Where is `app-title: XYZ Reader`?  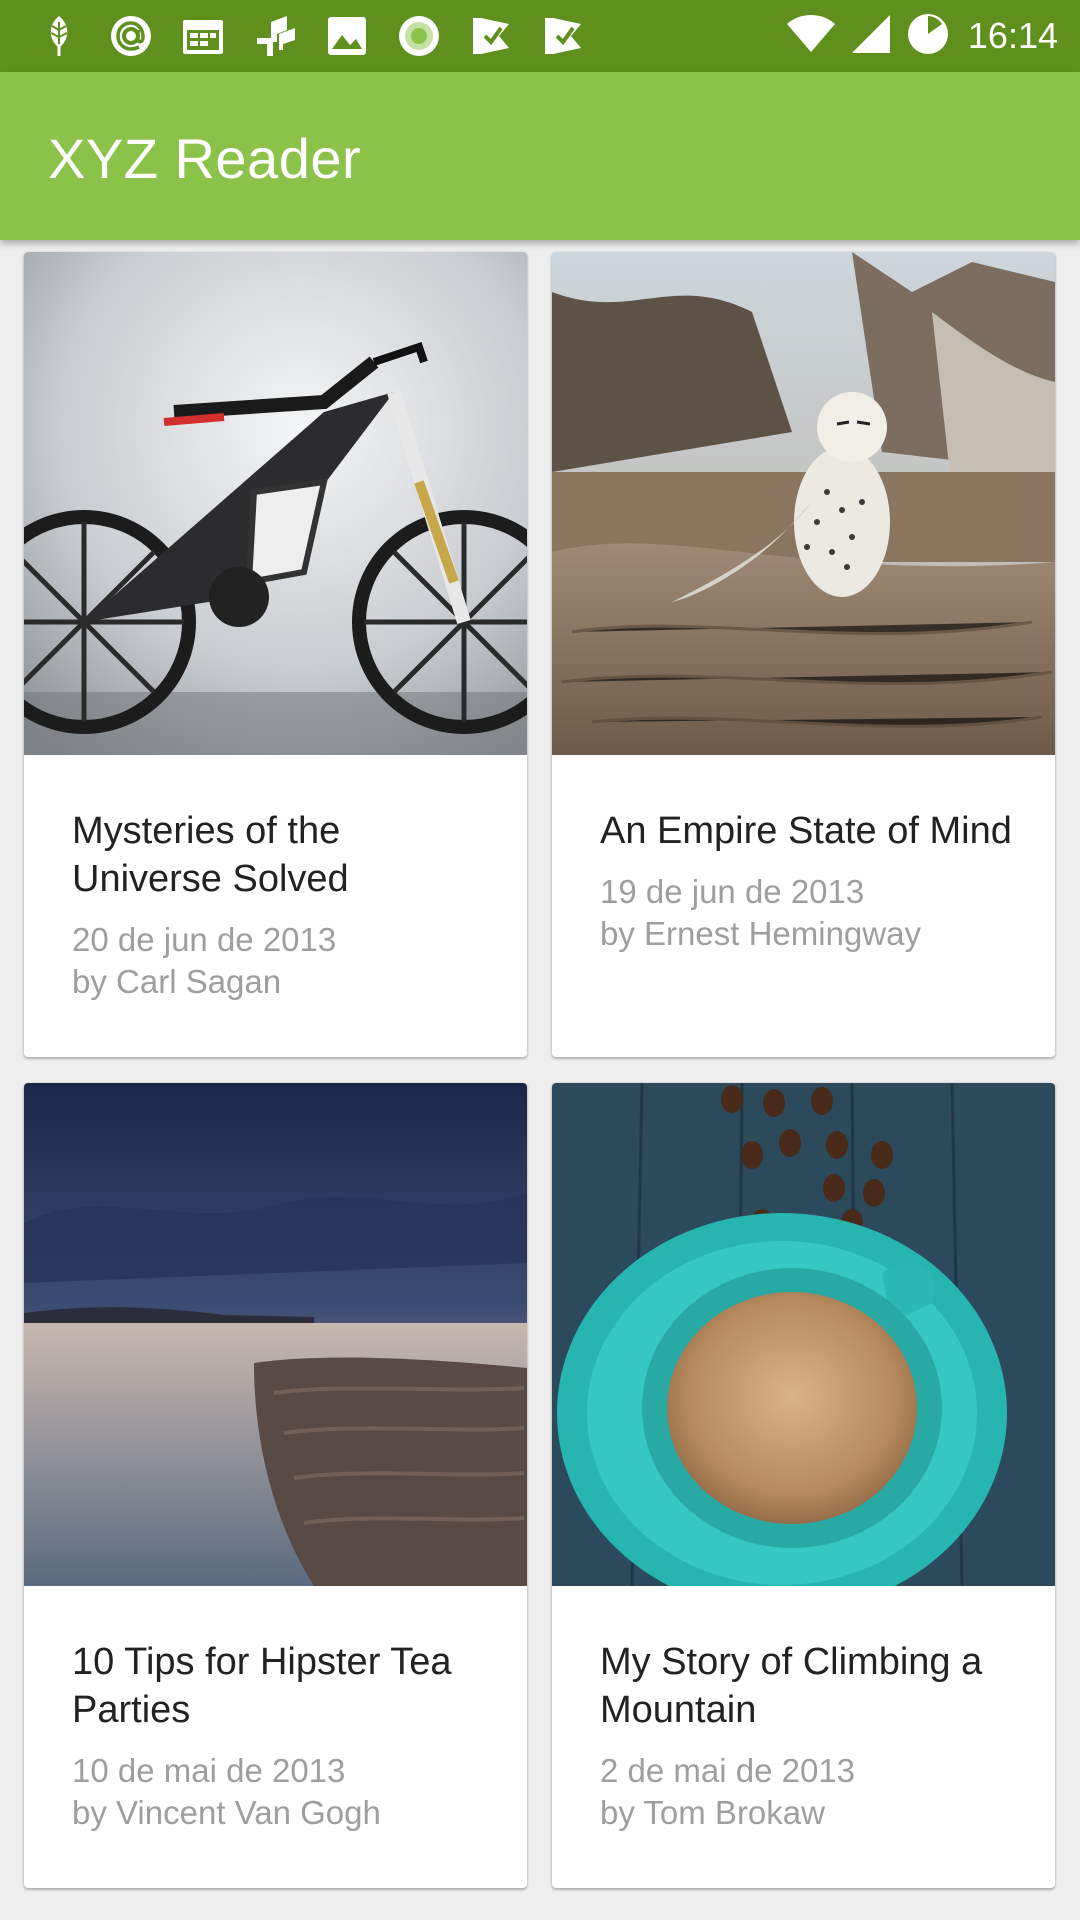
app-title: XYZ Reader is located at coordinates (205, 158).